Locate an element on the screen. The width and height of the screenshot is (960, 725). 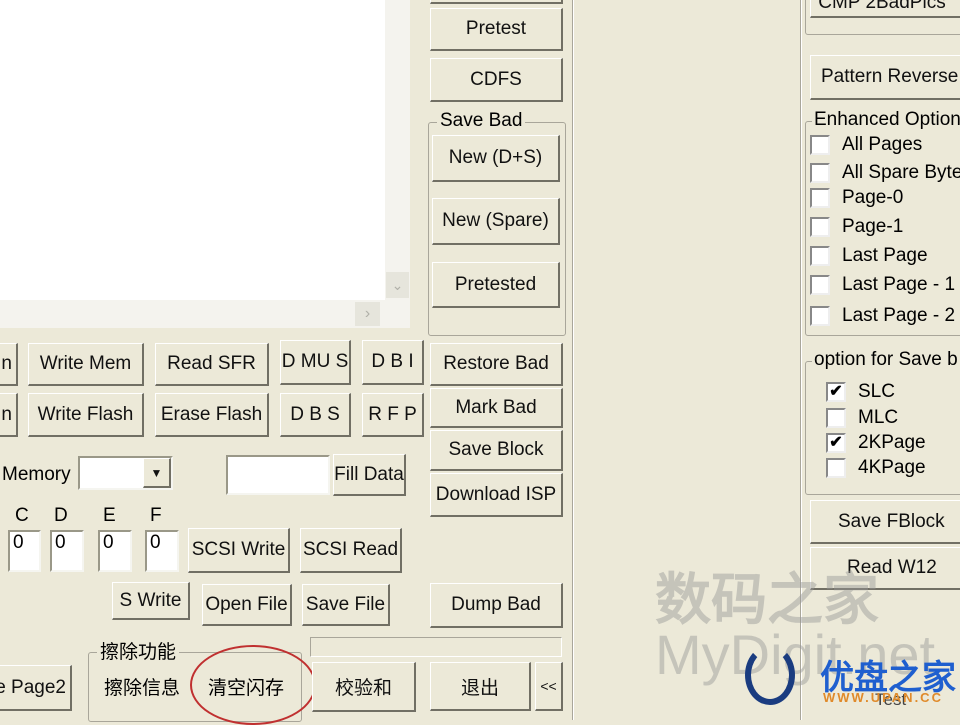
hex-label-d: D is located at coordinates (61, 515).